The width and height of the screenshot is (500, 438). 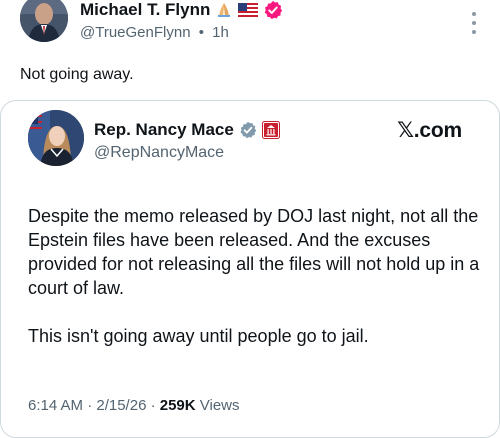 I want to click on author-avatar, so click(x=44, y=21).